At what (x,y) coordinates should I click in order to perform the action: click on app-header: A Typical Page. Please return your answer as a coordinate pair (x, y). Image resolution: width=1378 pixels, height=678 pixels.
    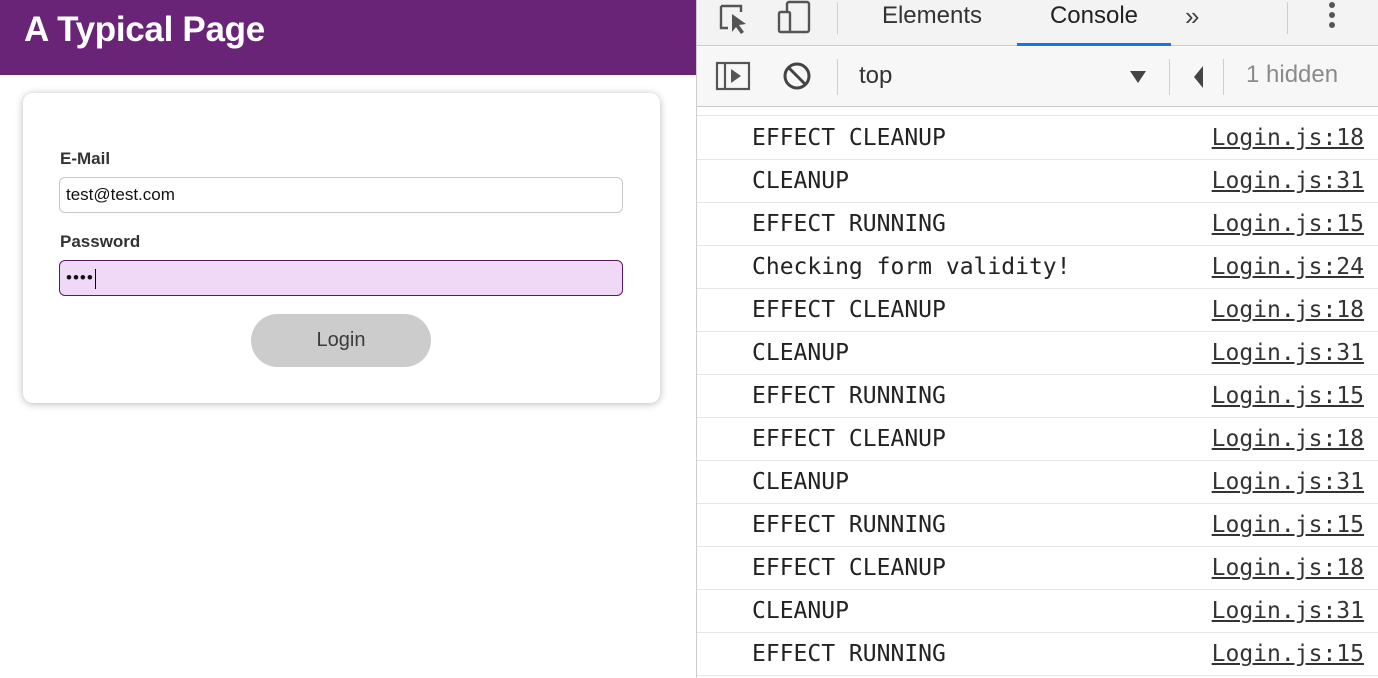
    Looking at the image, I should click on (348, 37).